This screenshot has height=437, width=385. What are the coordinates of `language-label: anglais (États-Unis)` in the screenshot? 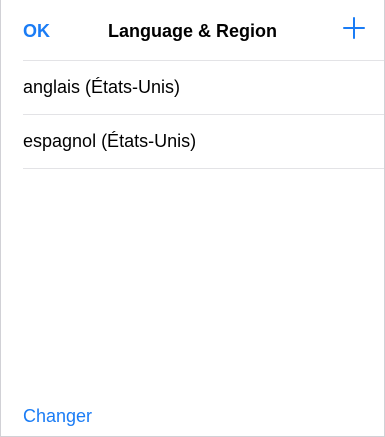 It's located at (102, 87).